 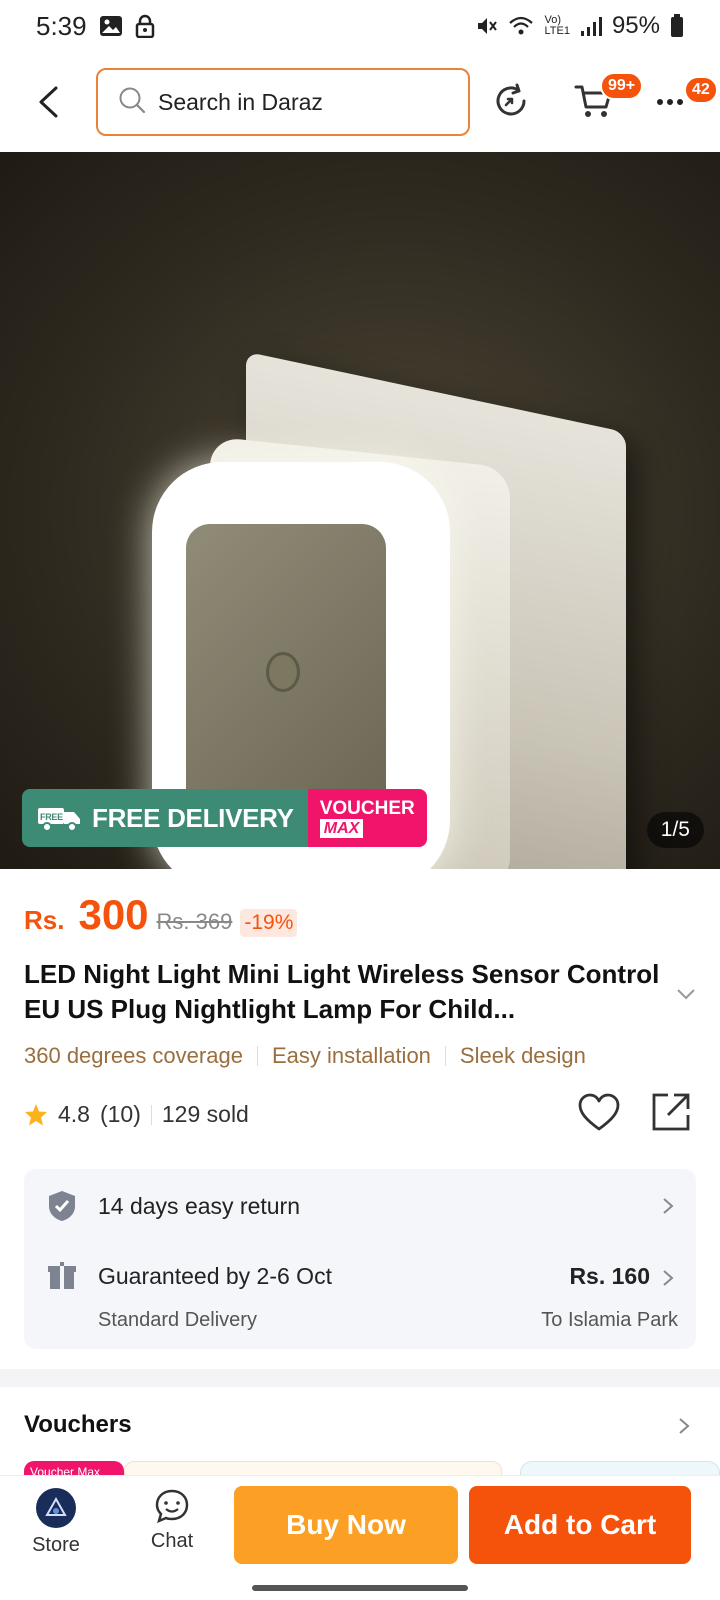 What do you see at coordinates (521, 26) in the screenshot?
I see `wifi-icon` at bounding box center [521, 26].